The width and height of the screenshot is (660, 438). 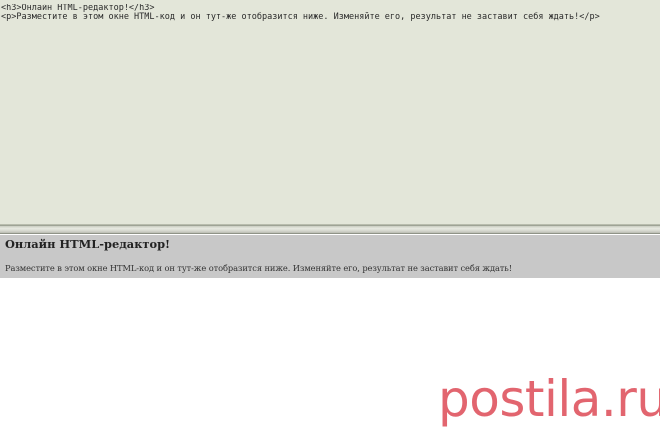 I want to click on watermark: postila.ru, so click(x=549, y=399).